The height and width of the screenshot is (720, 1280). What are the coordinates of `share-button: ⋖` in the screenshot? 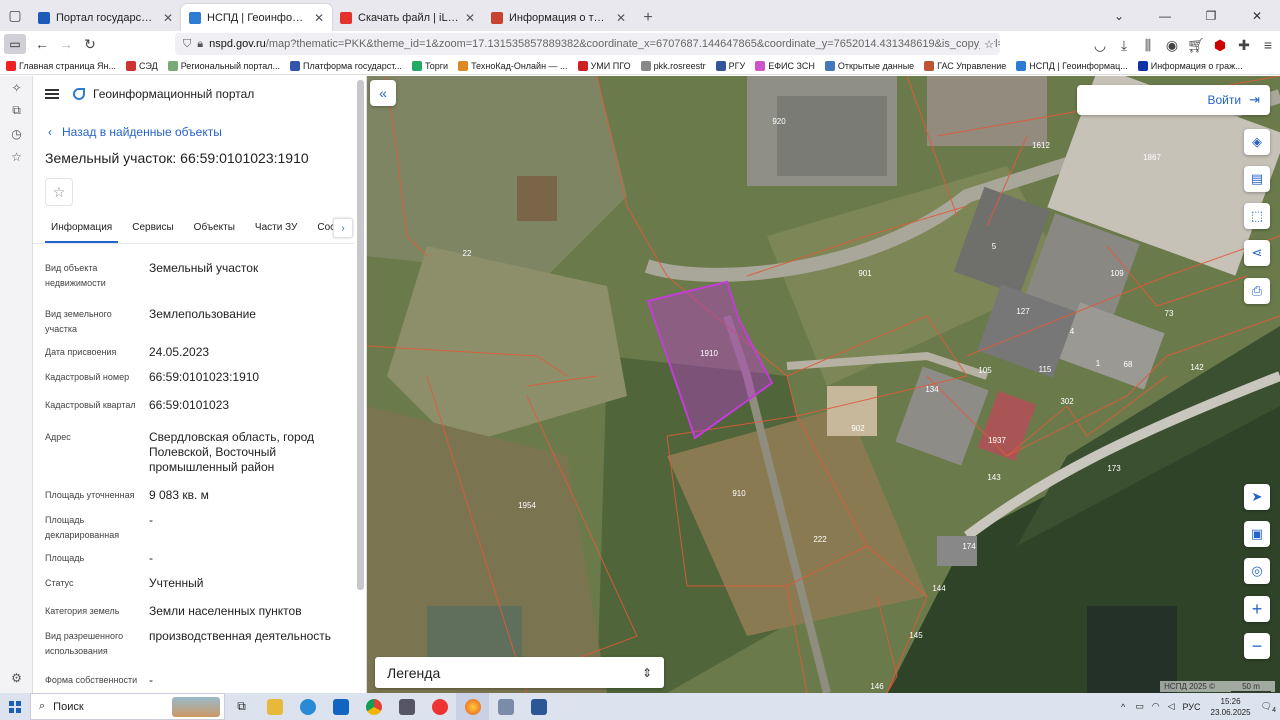 It's located at (1257, 253).